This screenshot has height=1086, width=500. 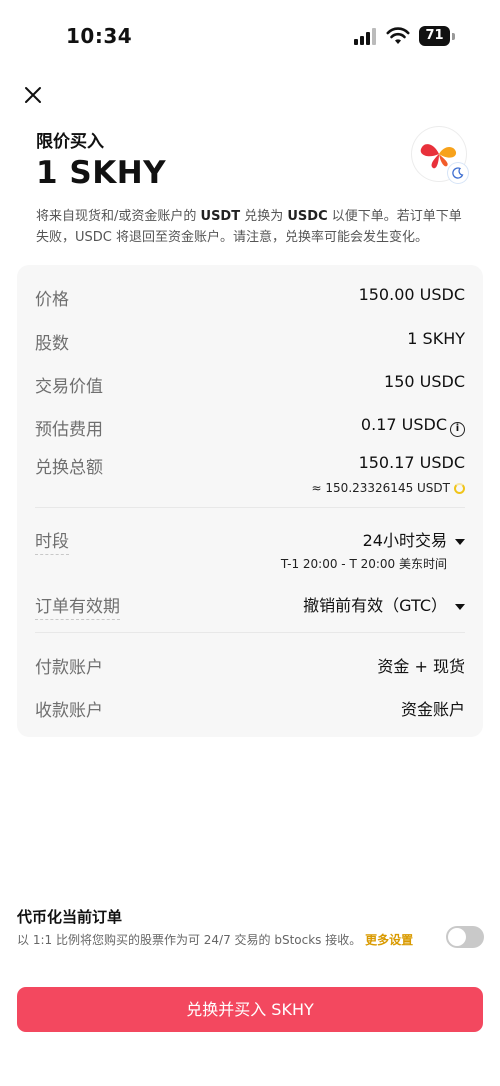 What do you see at coordinates (250, 36) in the screenshot?
I see `status-bar: 10:34 71` at bounding box center [250, 36].